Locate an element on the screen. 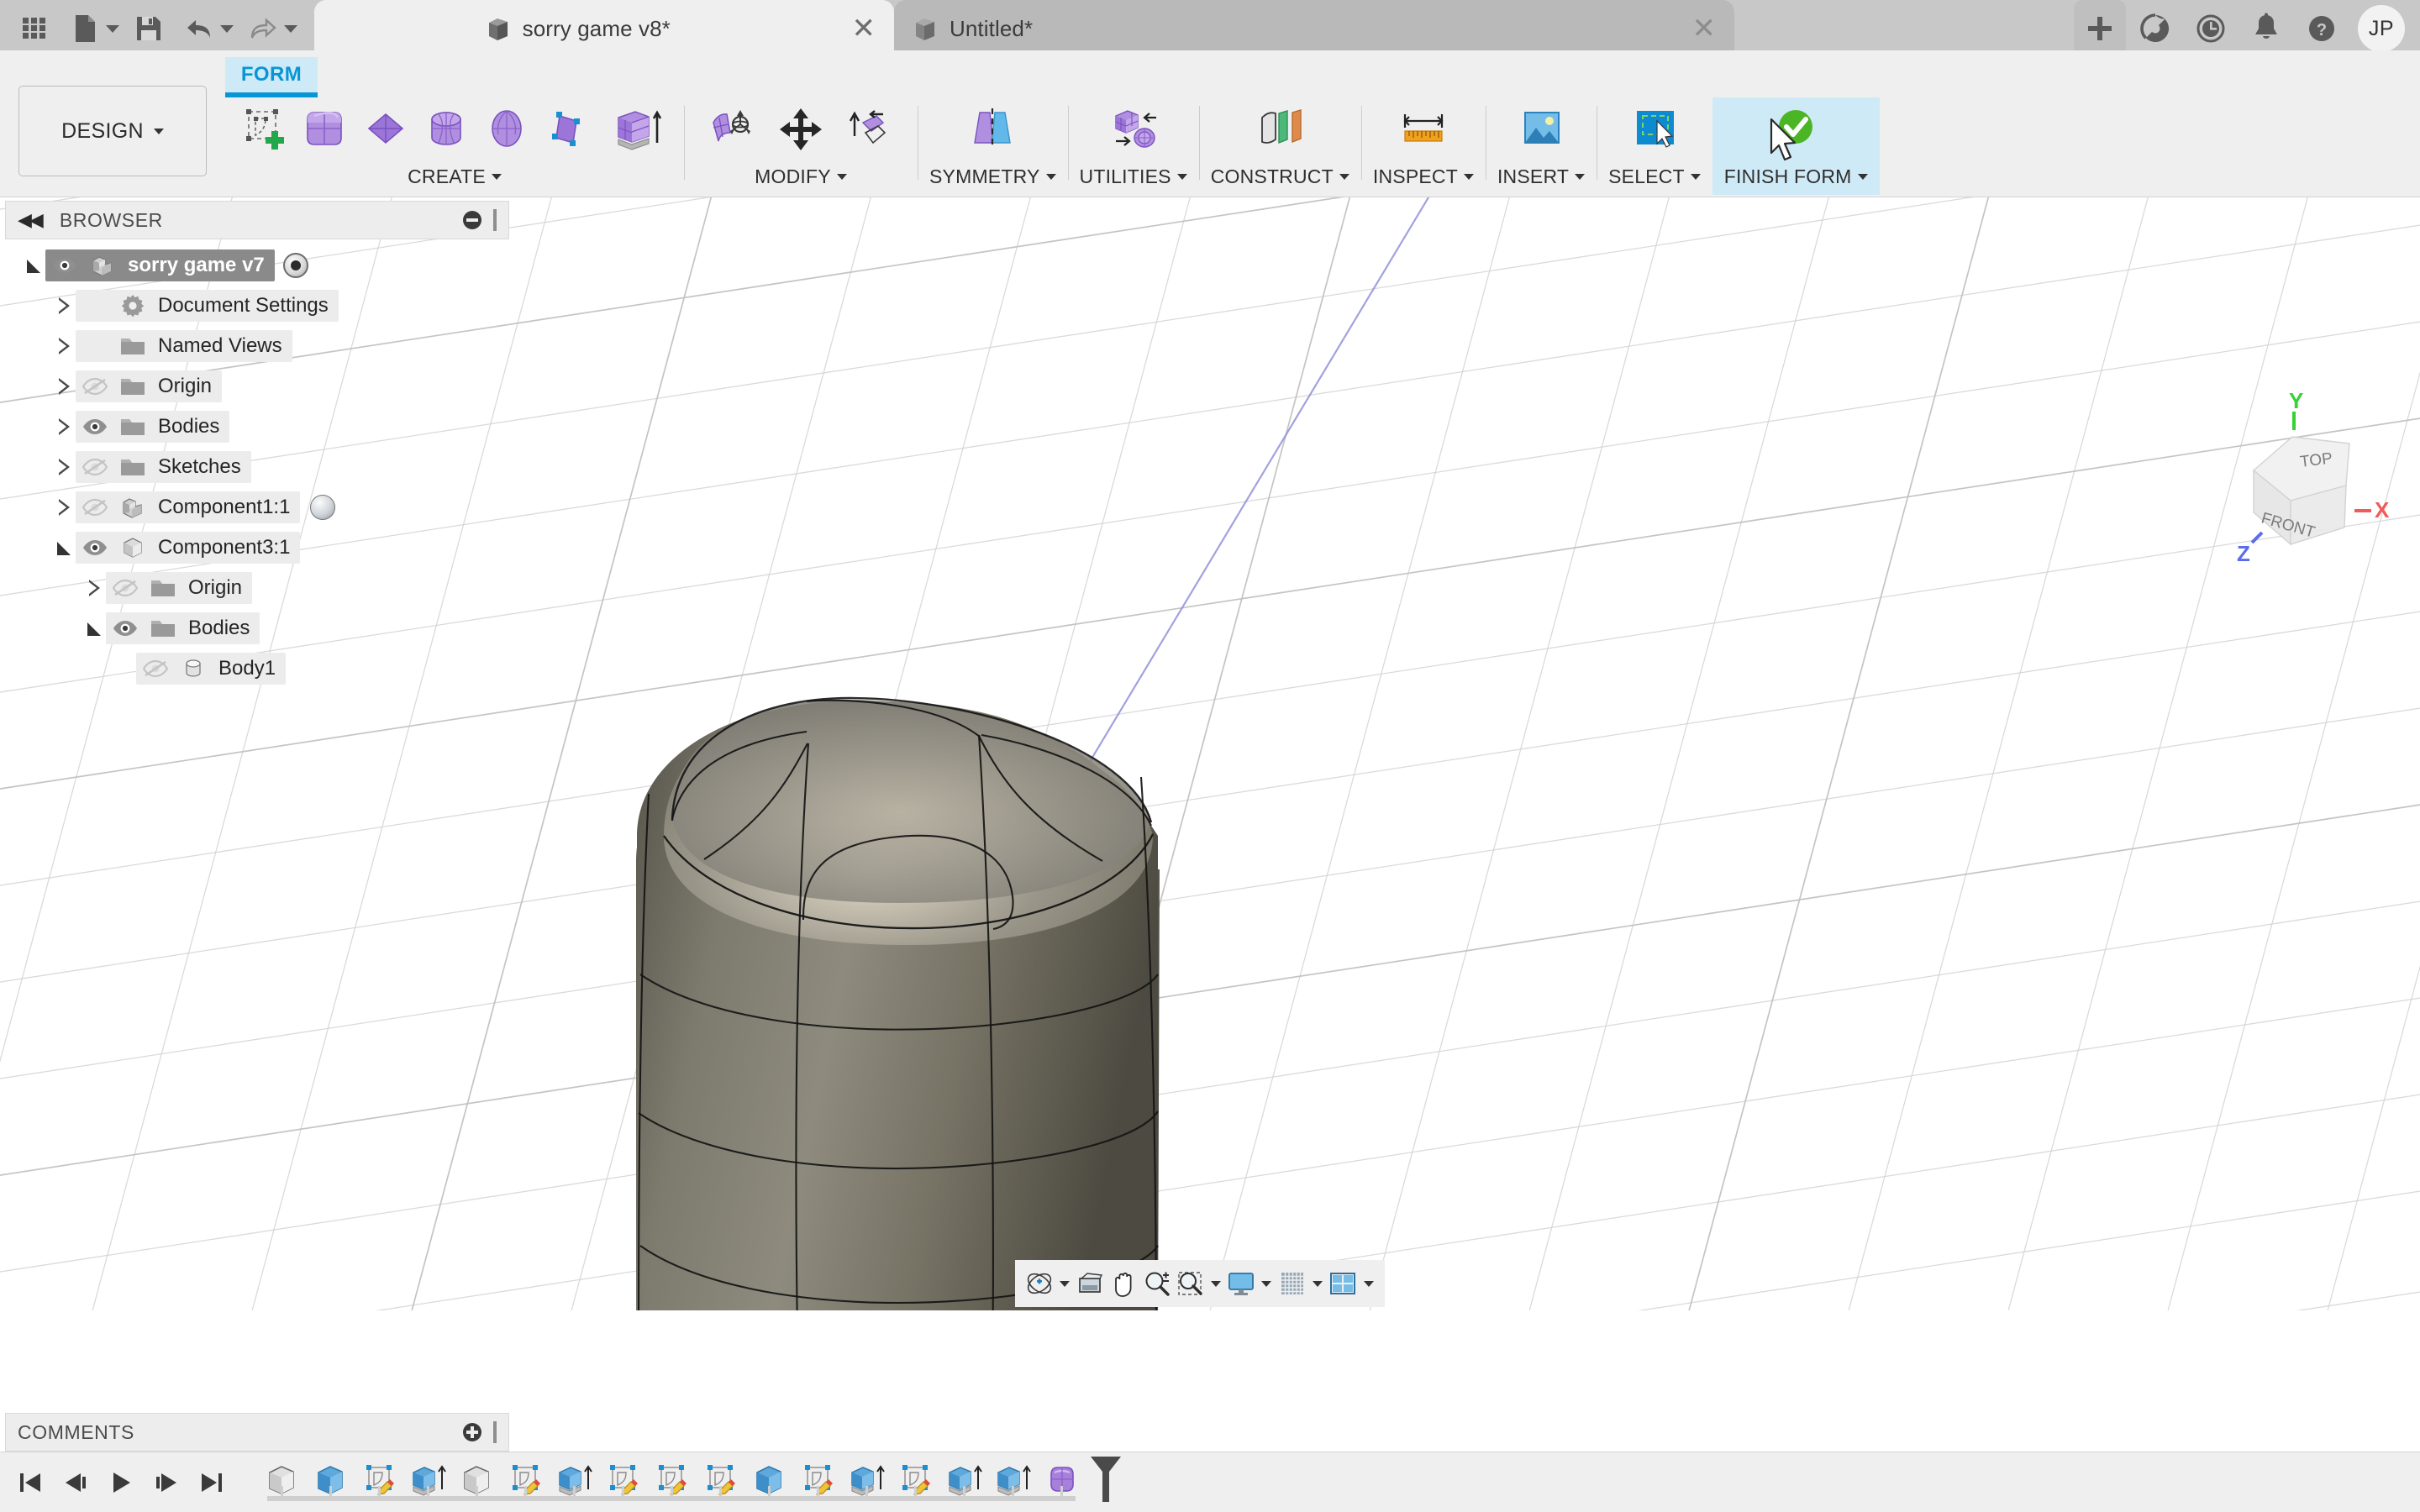 This screenshot has width=2420, height=1512. tree-item-component1-1: Component1:1 is located at coordinates (261, 507).